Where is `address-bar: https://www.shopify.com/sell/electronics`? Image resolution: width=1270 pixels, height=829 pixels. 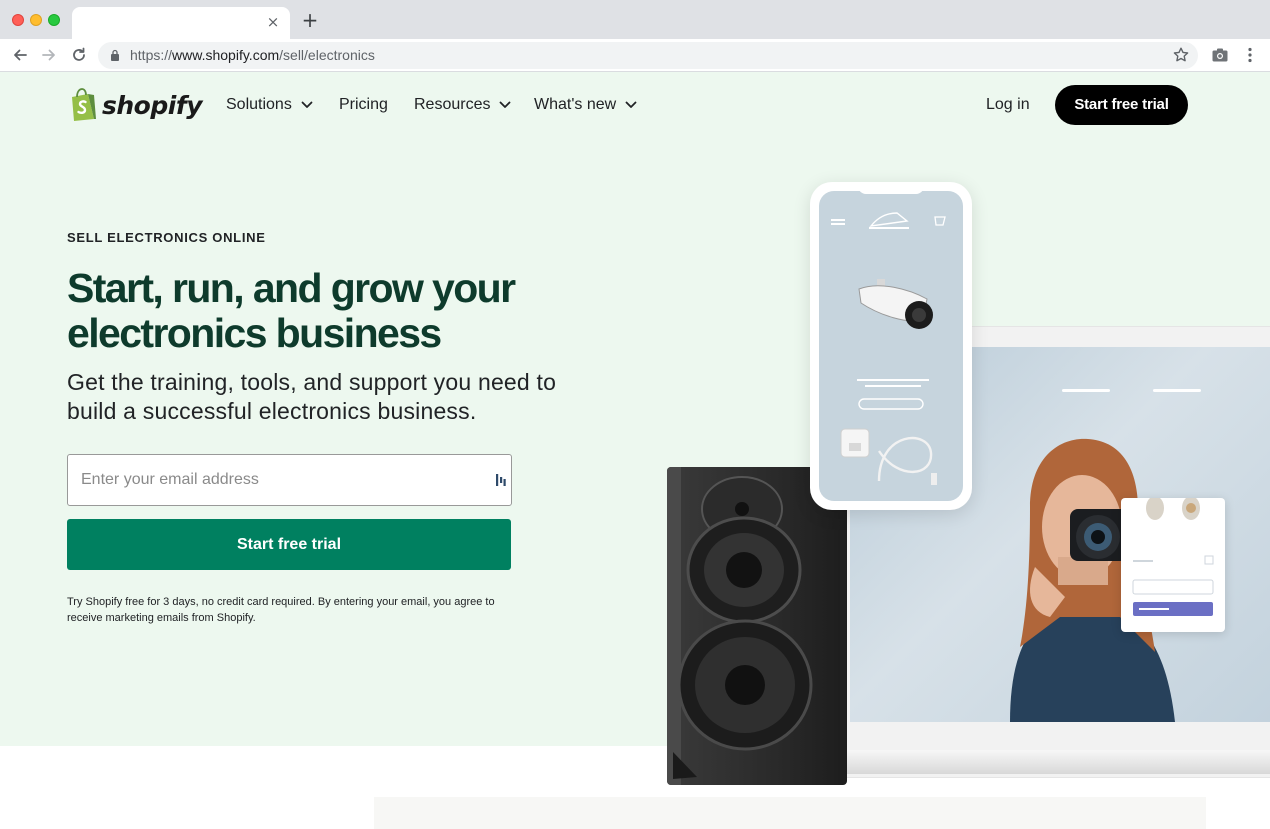 address-bar: https://www.shopify.com/sell/electronics is located at coordinates (648, 55).